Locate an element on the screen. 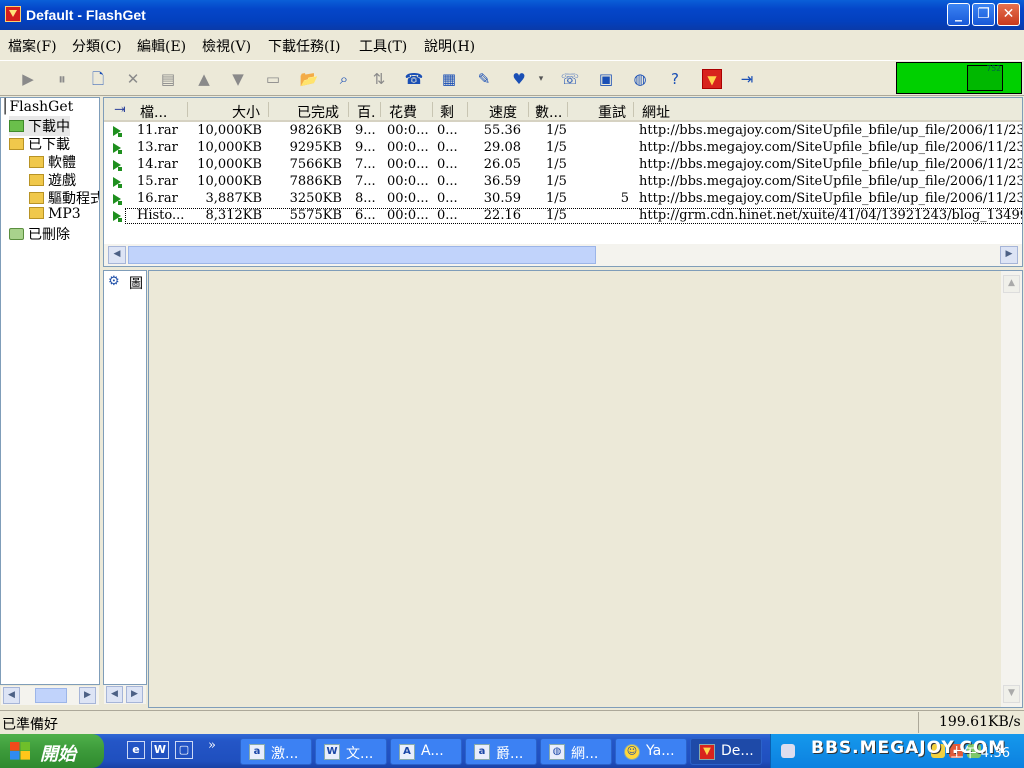  tree-item-deleted: 已刪除 is located at coordinates (39, 234).